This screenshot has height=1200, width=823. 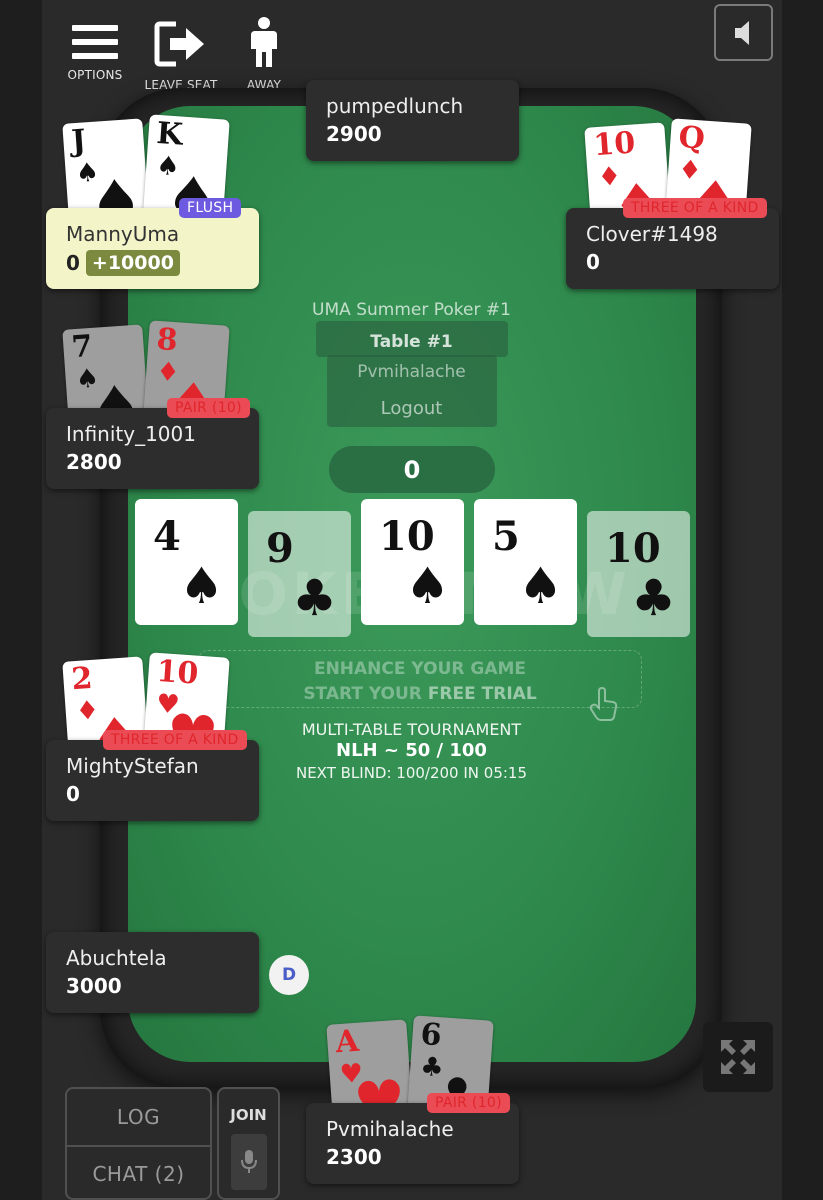 I want to click on log-chat-panel: LOG CHAT (2), so click(x=138, y=1143).